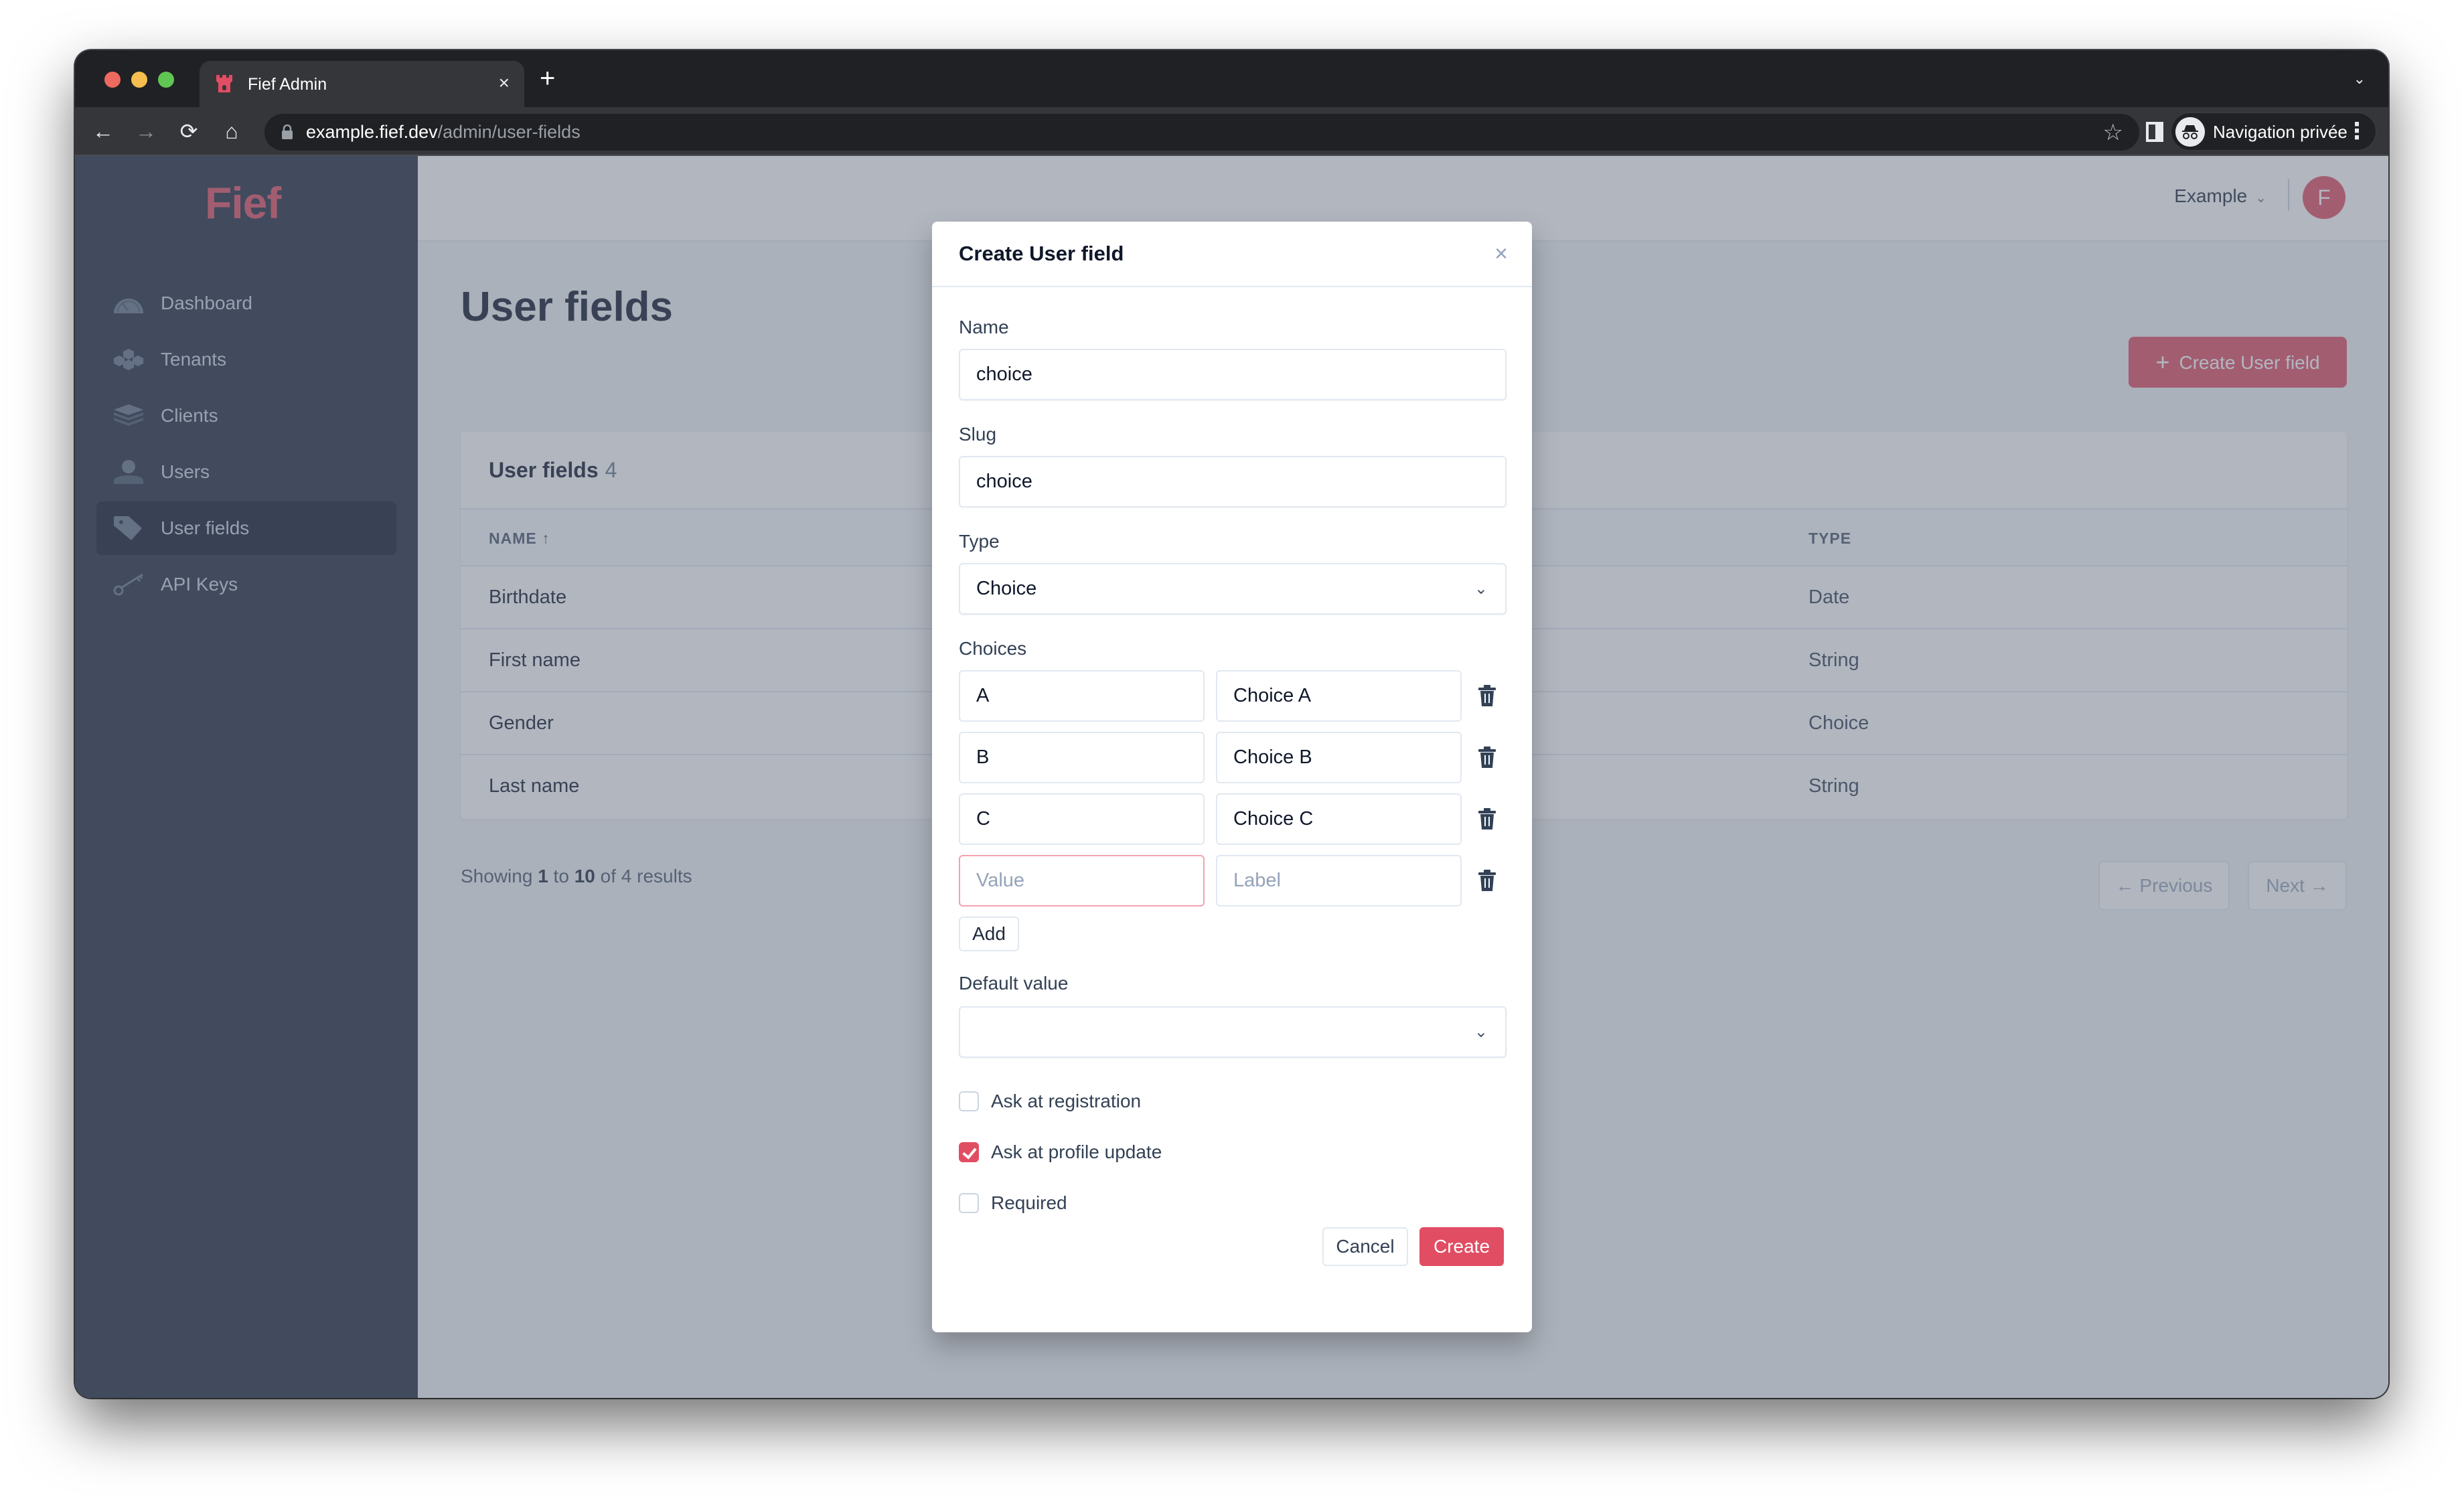 The width and height of the screenshot is (2464, 1497). I want to click on tab-title: Fief Admin, so click(287, 85).